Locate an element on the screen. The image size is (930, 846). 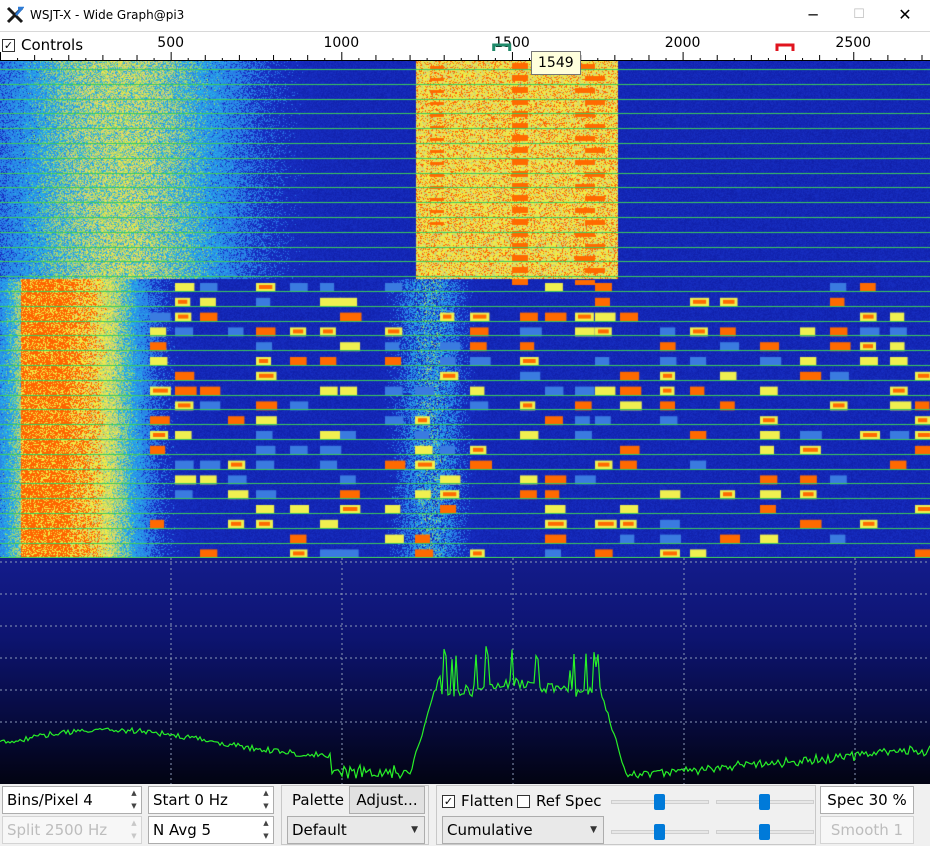
close-button: ✕ is located at coordinates (905, 15).